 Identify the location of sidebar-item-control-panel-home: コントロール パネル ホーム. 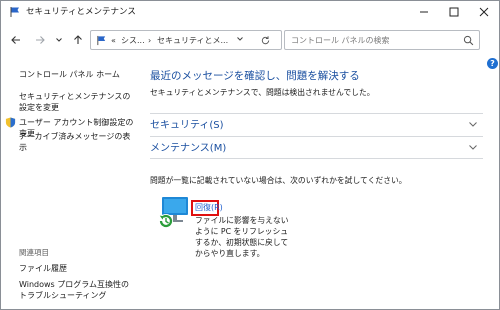
(78, 74).